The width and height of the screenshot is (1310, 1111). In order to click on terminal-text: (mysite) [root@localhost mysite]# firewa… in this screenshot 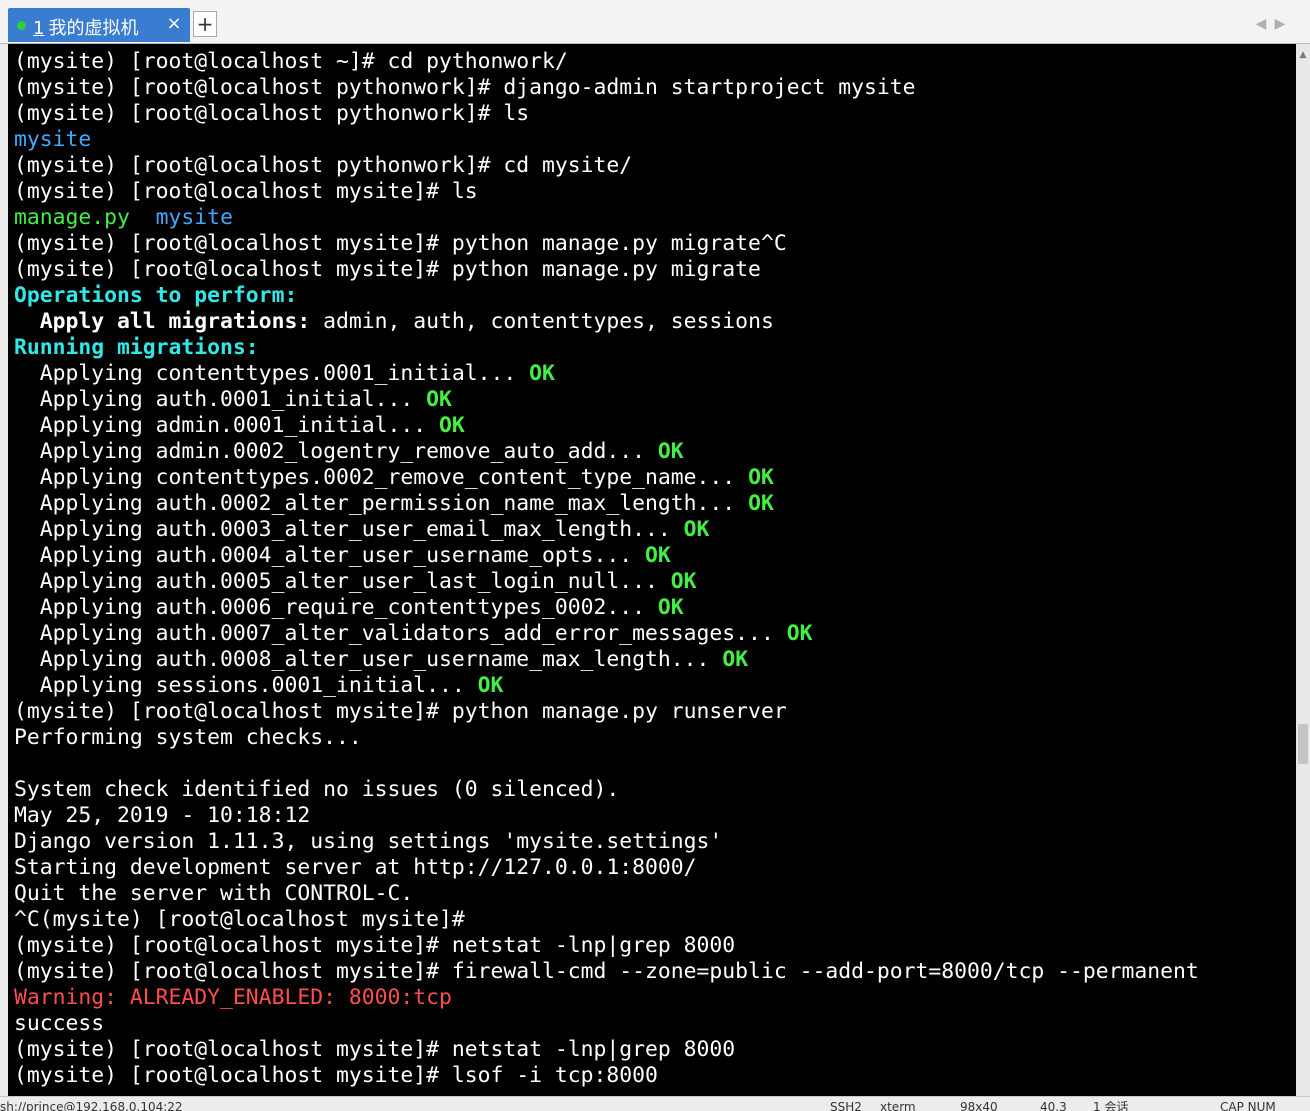, I will do `click(606, 971)`.